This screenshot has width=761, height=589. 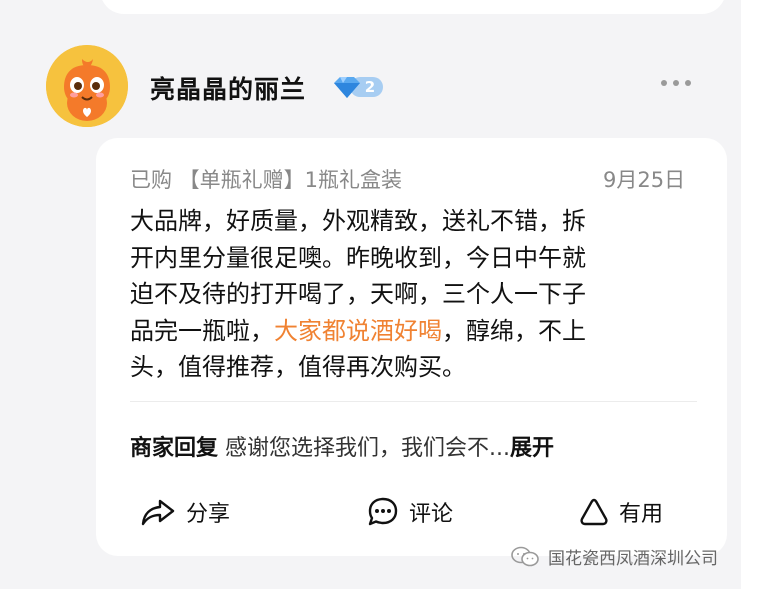 I want to click on expand-button: 展开, so click(x=532, y=448).